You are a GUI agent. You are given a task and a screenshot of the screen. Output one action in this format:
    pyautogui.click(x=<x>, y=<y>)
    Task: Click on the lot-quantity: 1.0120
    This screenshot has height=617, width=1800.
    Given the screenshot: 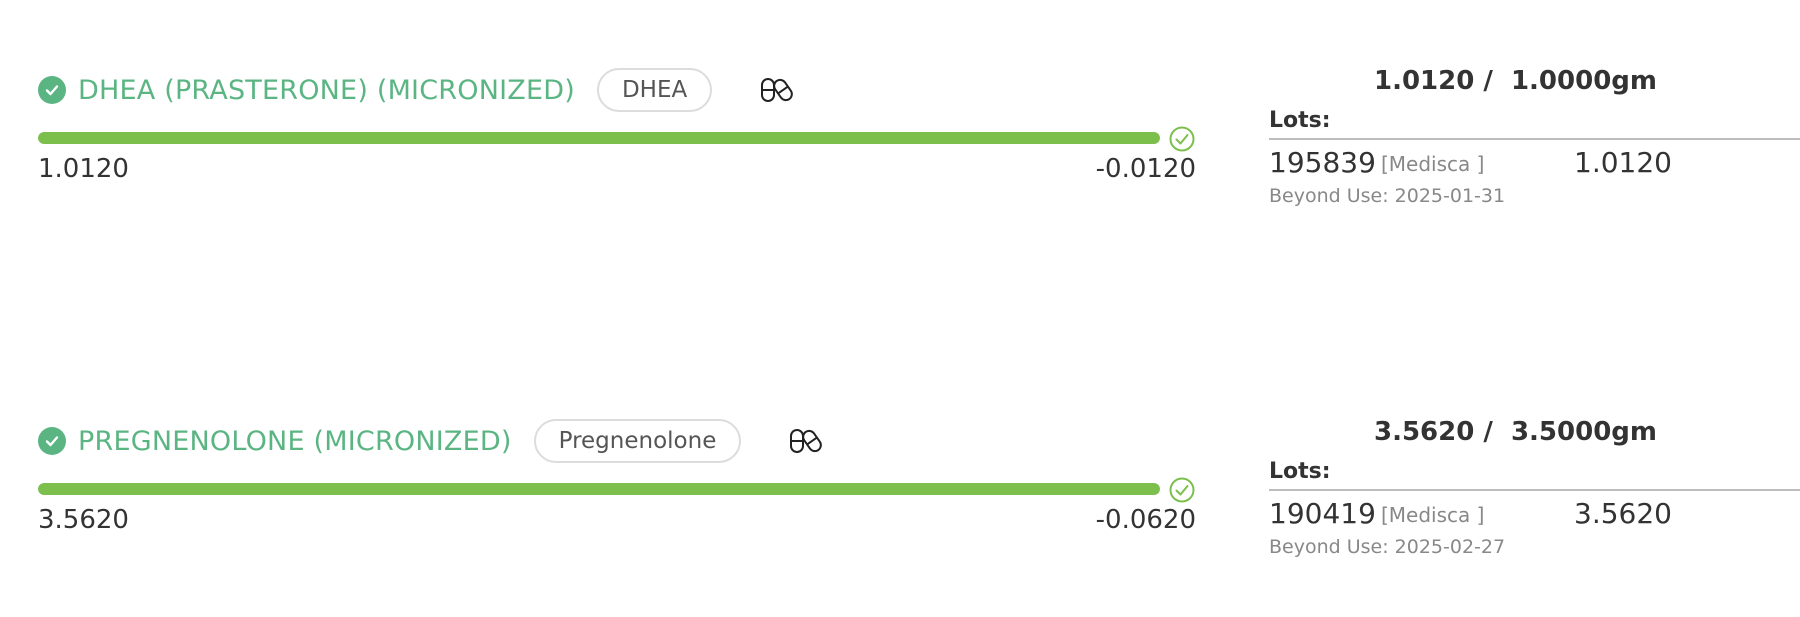 What is the action you would take?
    pyautogui.click(x=1623, y=162)
    